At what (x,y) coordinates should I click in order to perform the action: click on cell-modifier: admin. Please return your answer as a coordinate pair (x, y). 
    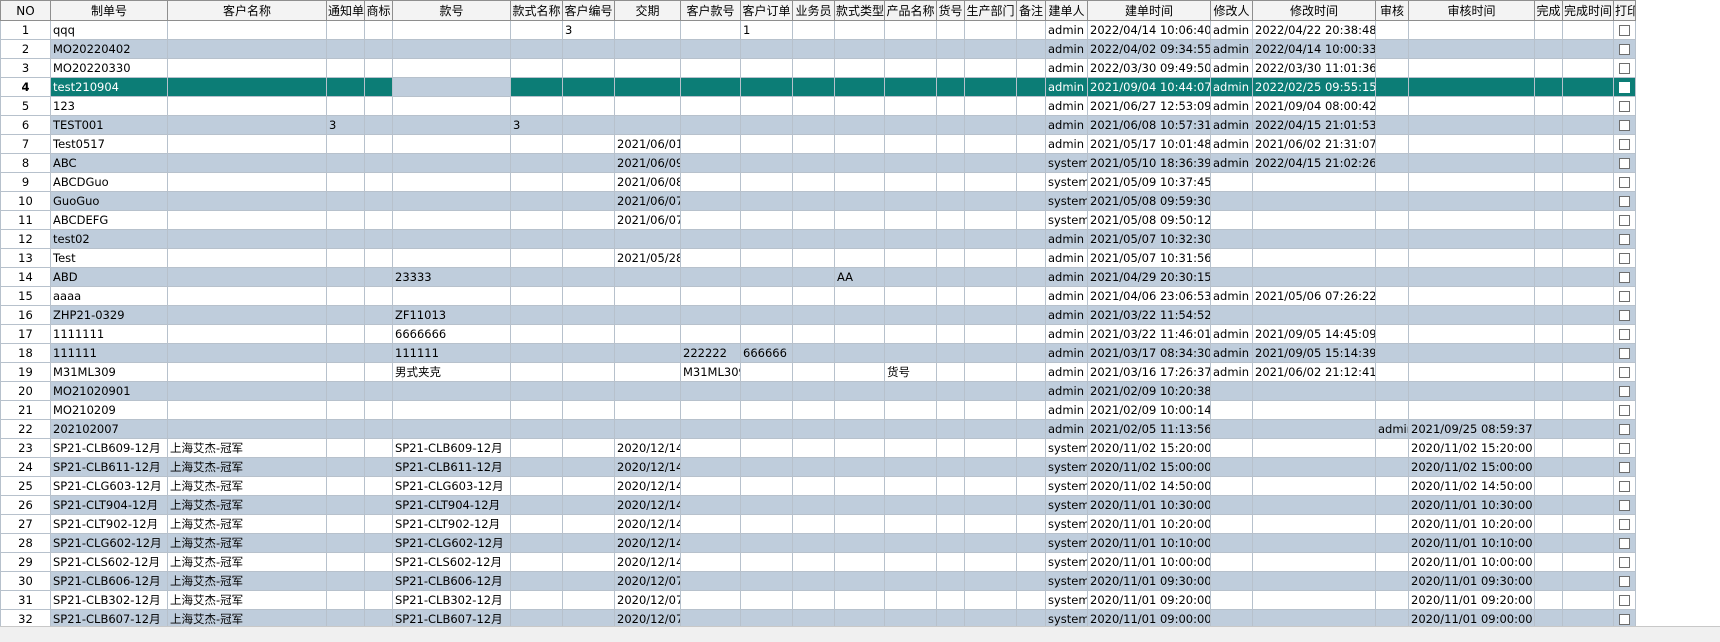
    Looking at the image, I should click on (1231, 68).